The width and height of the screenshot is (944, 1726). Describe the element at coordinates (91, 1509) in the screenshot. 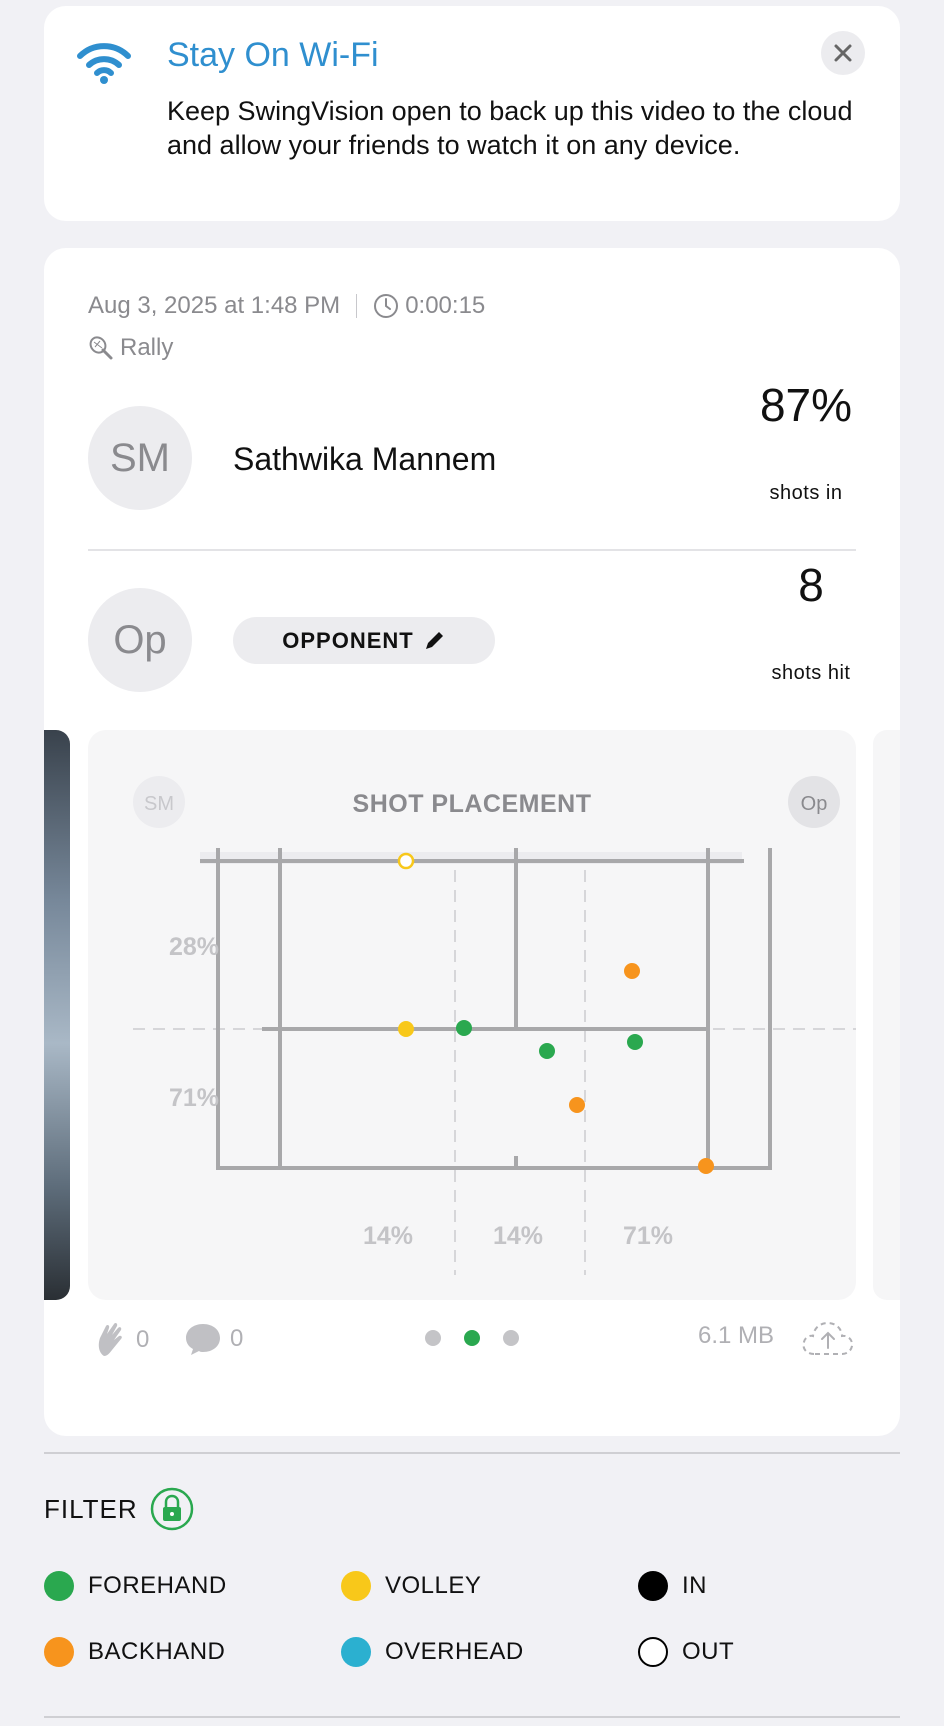

I see `filter-title: FILTER` at that location.